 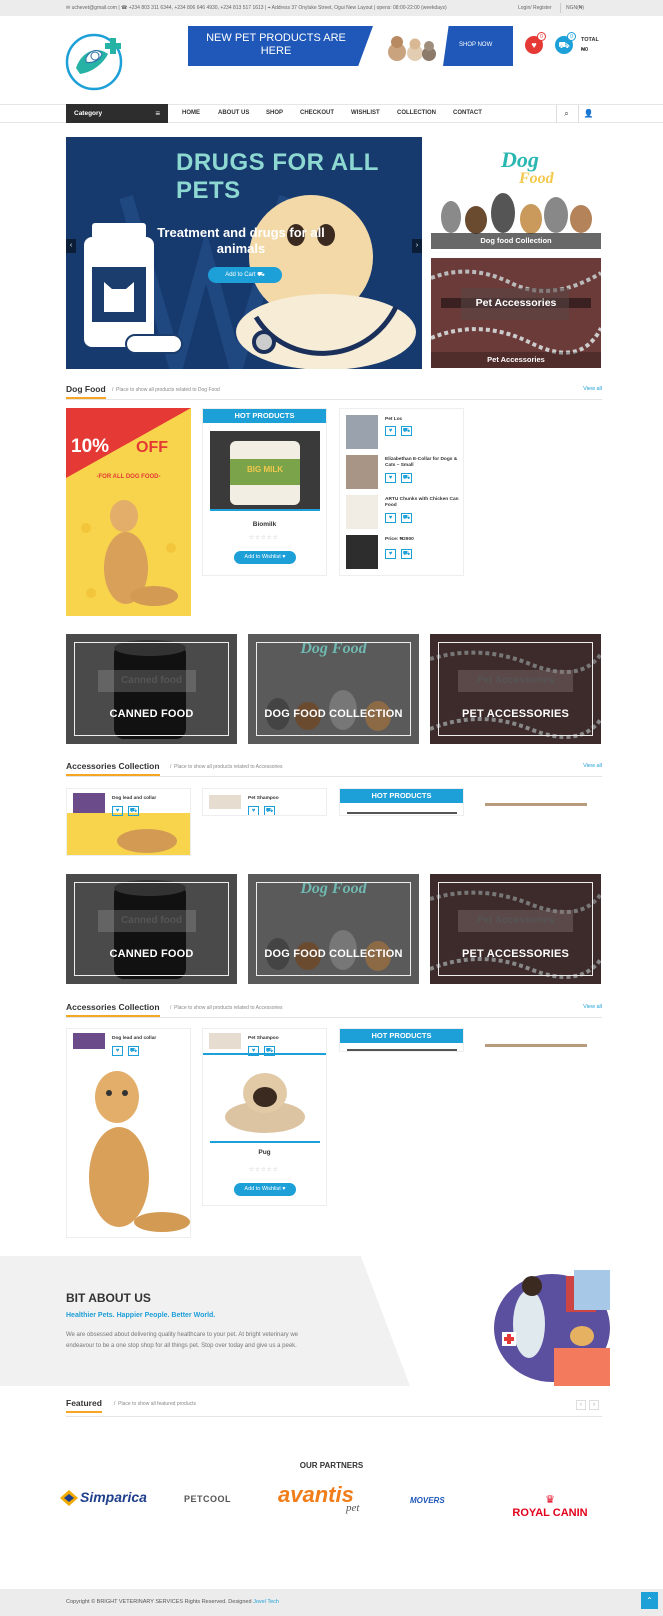 What do you see at coordinates (331, 1465) in the screenshot?
I see `partners-title: OUR PARTNERS` at bounding box center [331, 1465].